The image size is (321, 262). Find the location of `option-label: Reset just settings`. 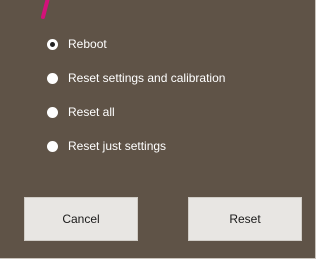

option-label: Reset just settings is located at coordinates (117, 146).